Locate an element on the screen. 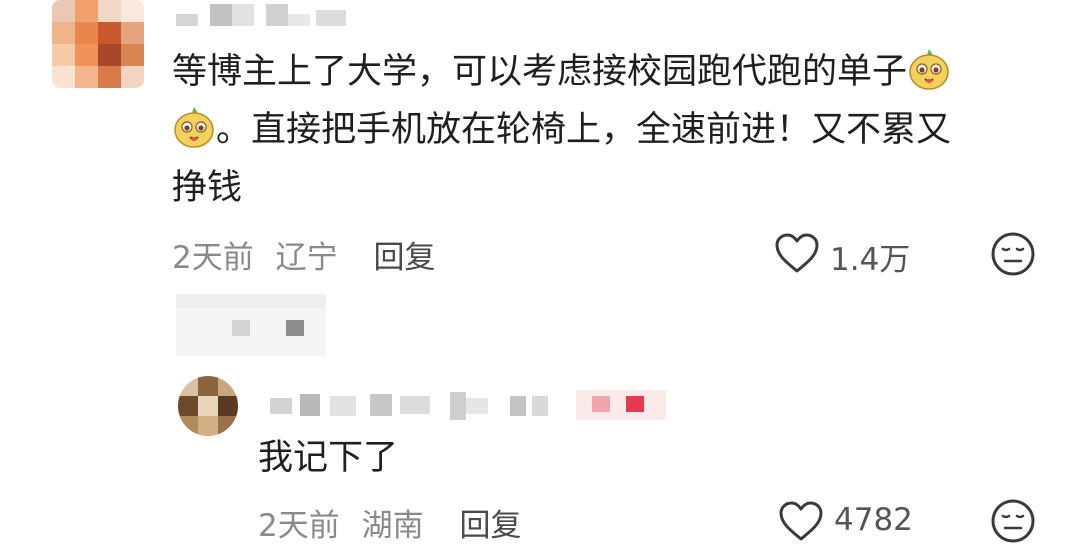 The image size is (1080, 545). comment-text-line-3: 挣钱 is located at coordinates (207, 188).